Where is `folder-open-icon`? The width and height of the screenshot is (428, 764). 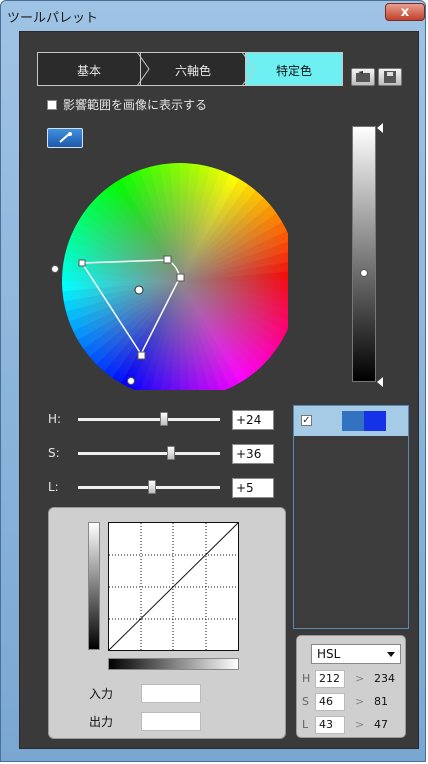 folder-open-icon is located at coordinates (363, 76).